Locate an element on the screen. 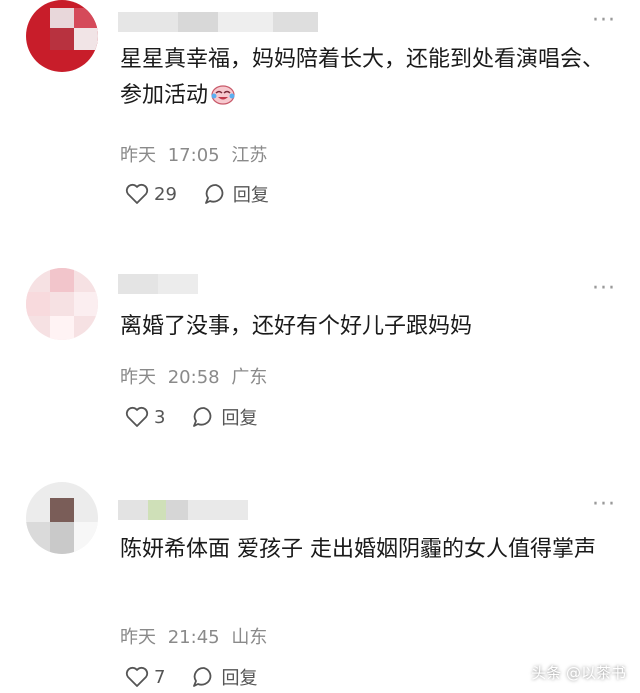 Image resolution: width=640 pixels, height=693 pixels. comment-meta: 昨天 21:45 山东 is located at coordinates (193, 636).